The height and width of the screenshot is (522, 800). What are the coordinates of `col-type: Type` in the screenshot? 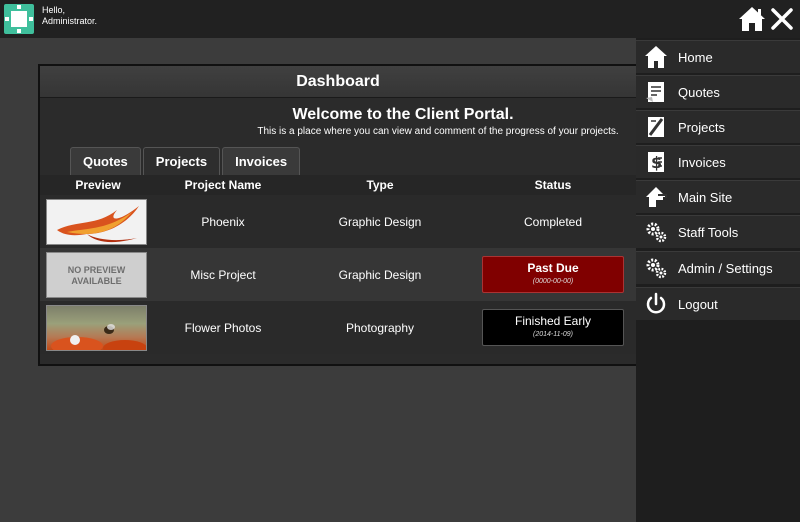 It's located at (380, 185).